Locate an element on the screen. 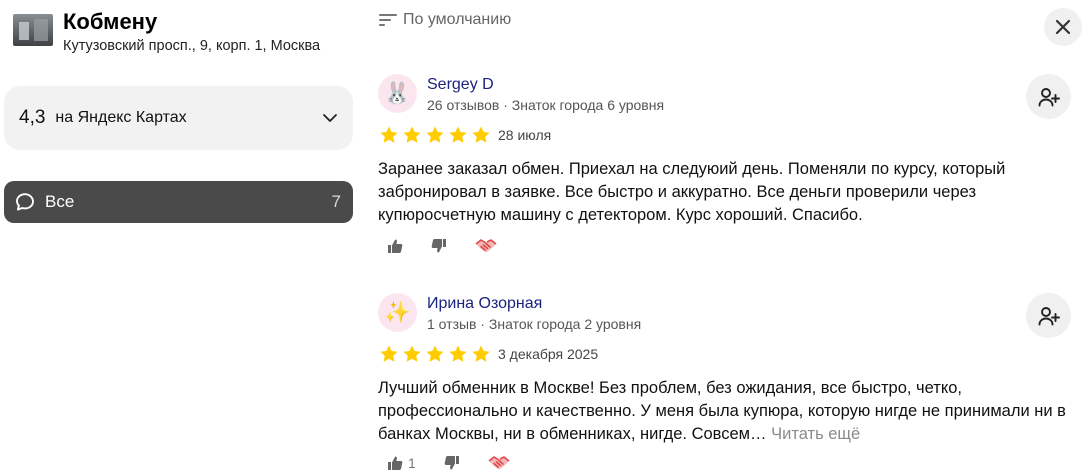  like-button: 1 is located at coordinates (401, 463).